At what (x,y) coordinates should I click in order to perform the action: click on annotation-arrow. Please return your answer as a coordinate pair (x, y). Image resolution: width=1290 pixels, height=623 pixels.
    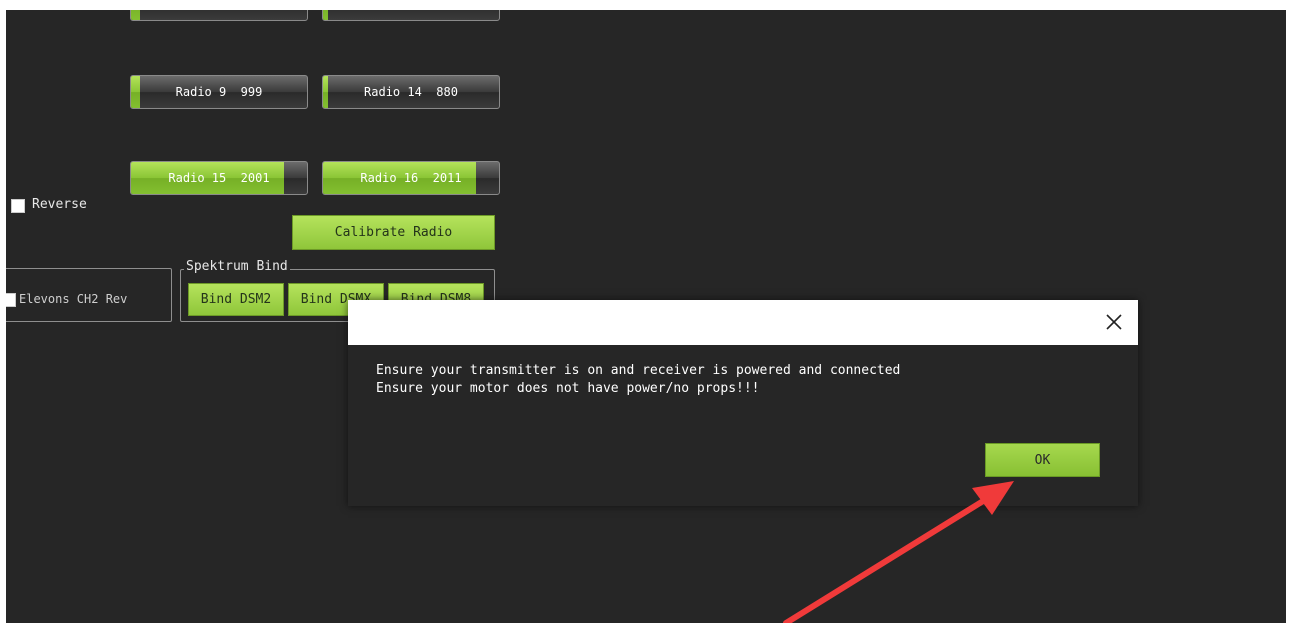
    Looking at the image, I should click on (898, 552).